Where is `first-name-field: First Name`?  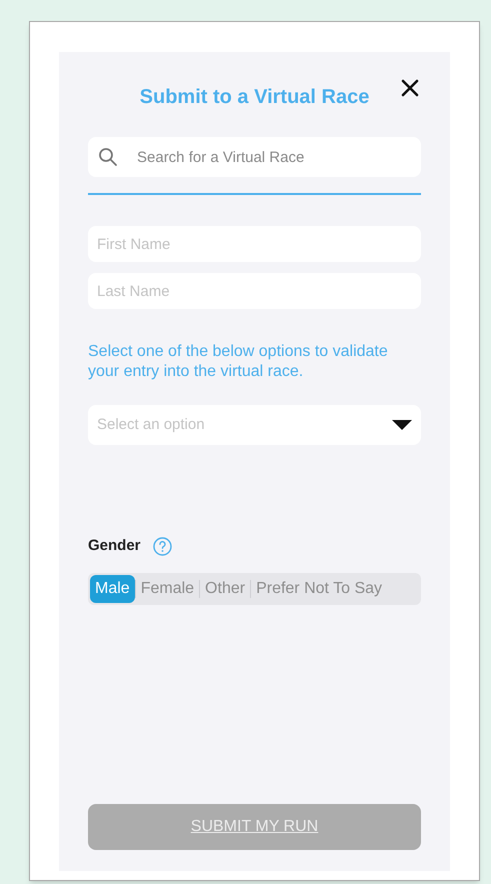 first-name-field: First Name is located at coordinates (254, 244).